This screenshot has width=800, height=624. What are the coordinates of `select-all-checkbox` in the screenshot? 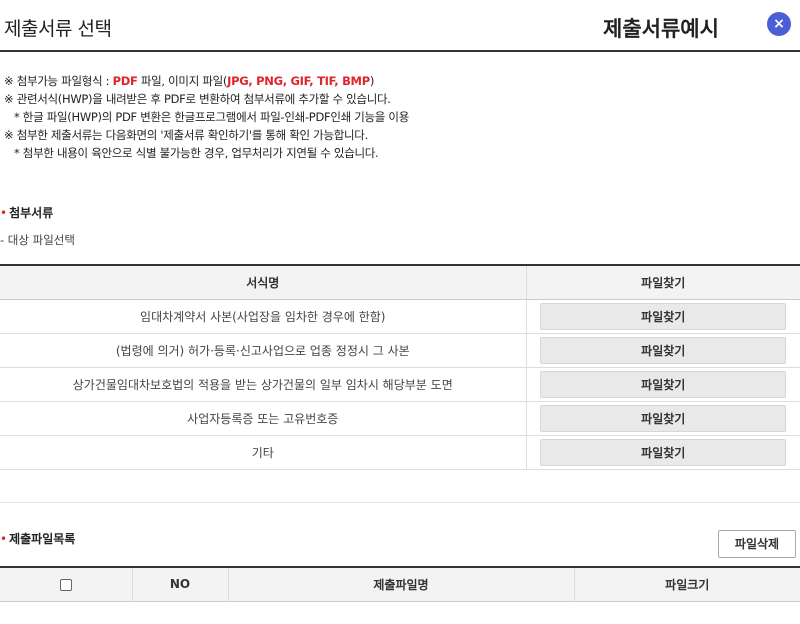 It's located at (65, 584).